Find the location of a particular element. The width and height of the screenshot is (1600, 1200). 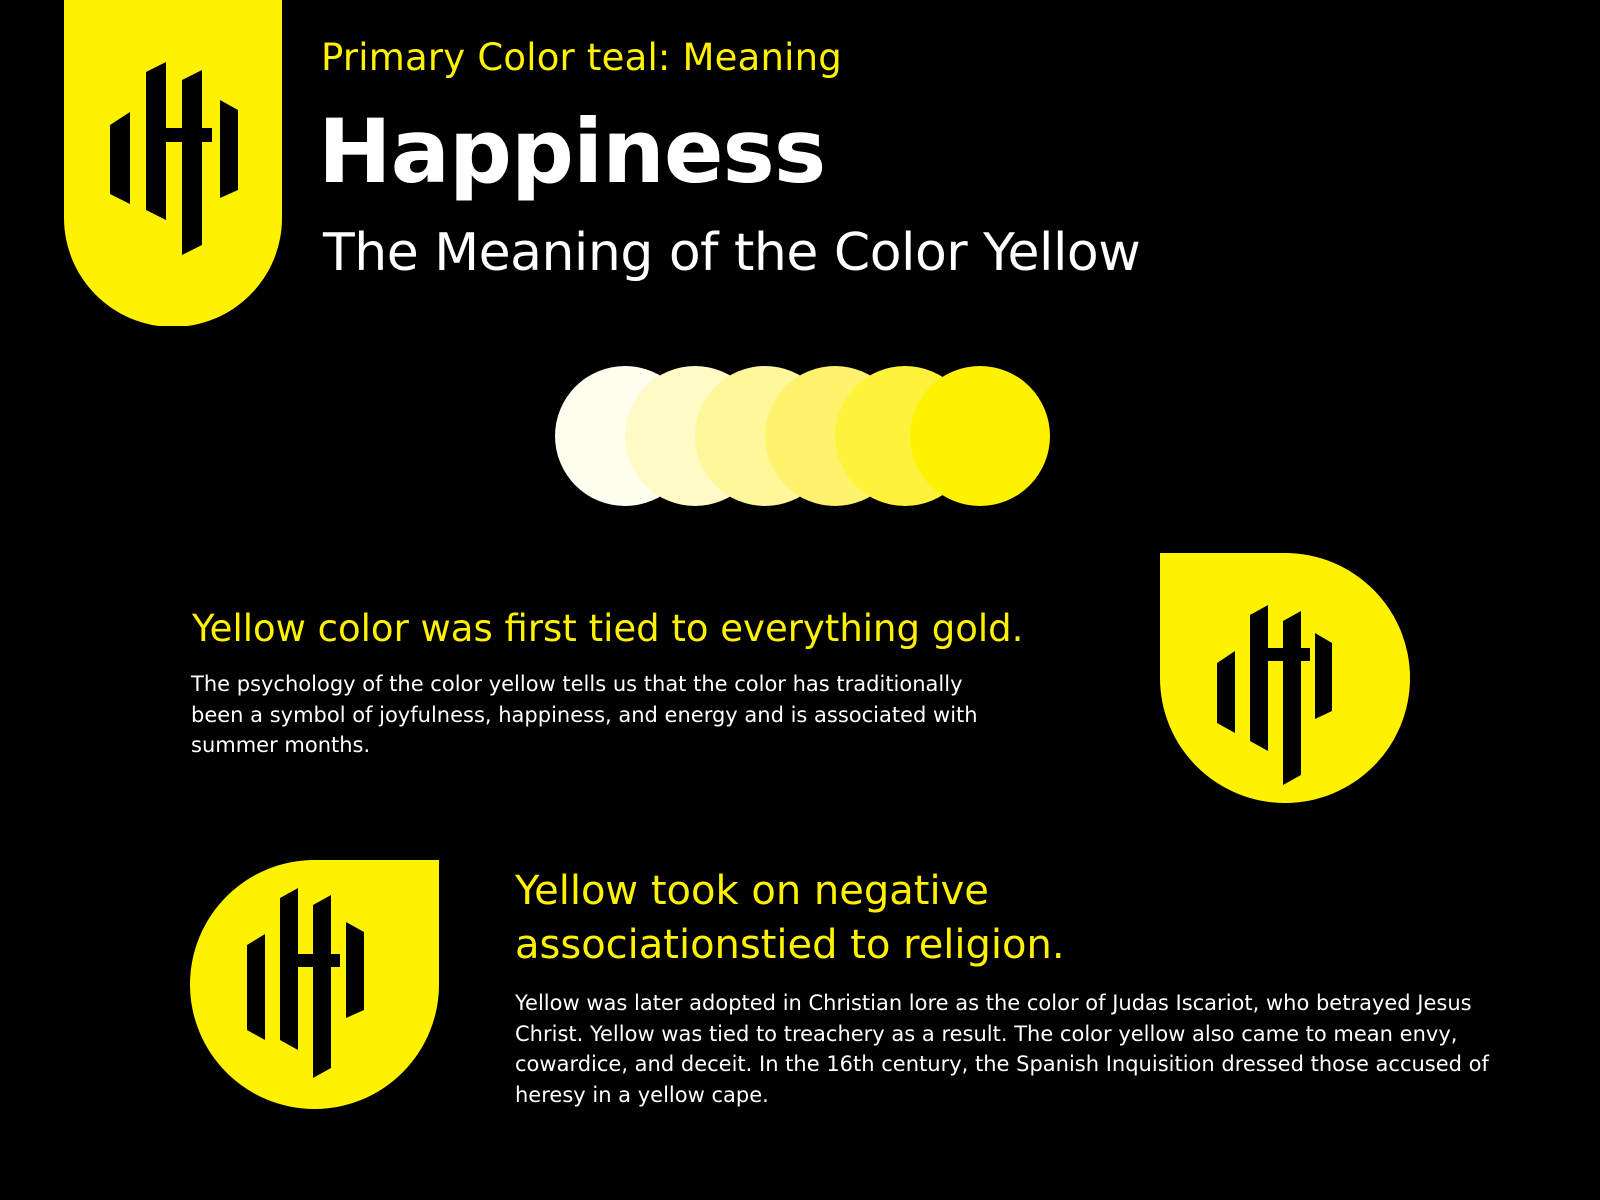

color-swatch is located at coordinates (980, 436).